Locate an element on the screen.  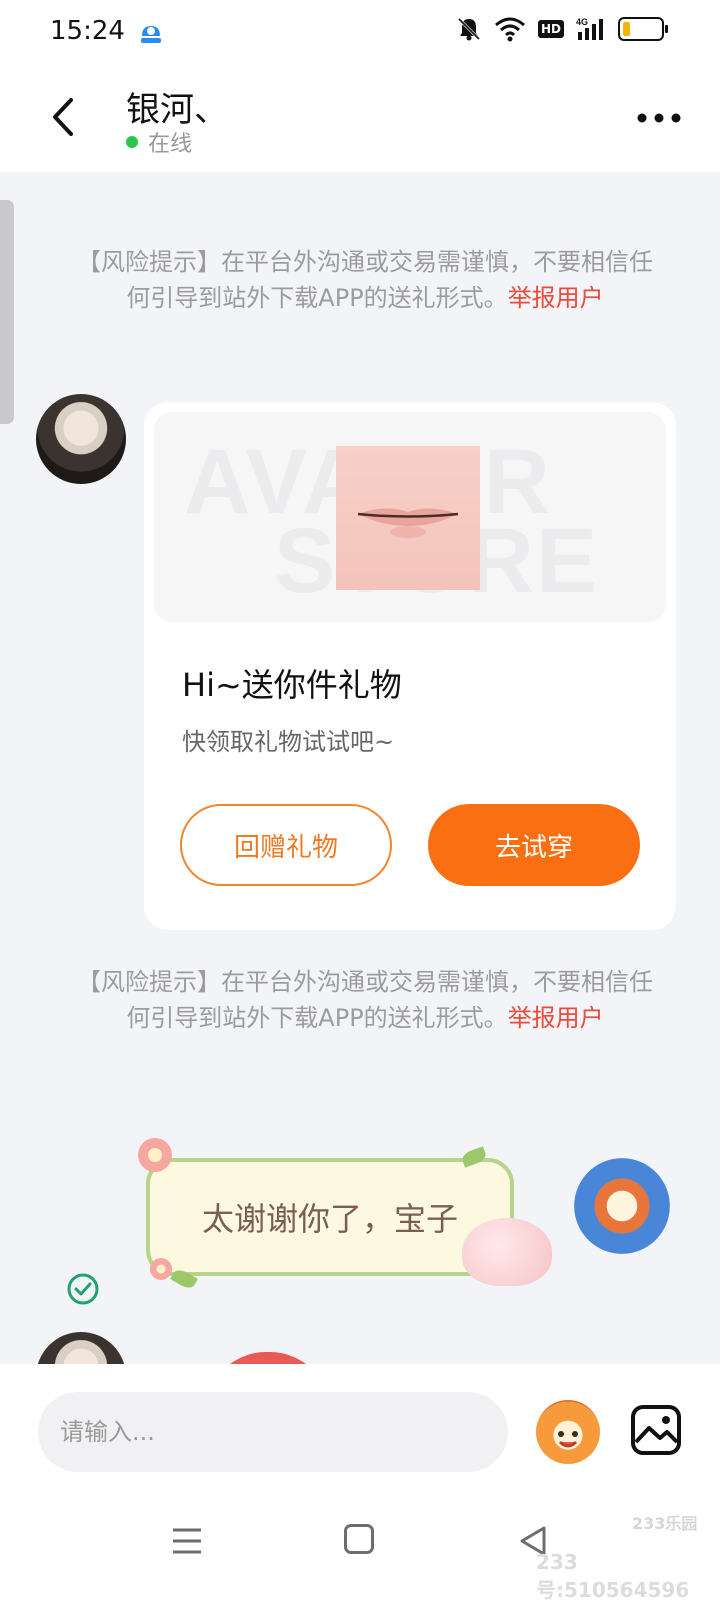
cloud-app-icon is located at coordinates (151, 34).